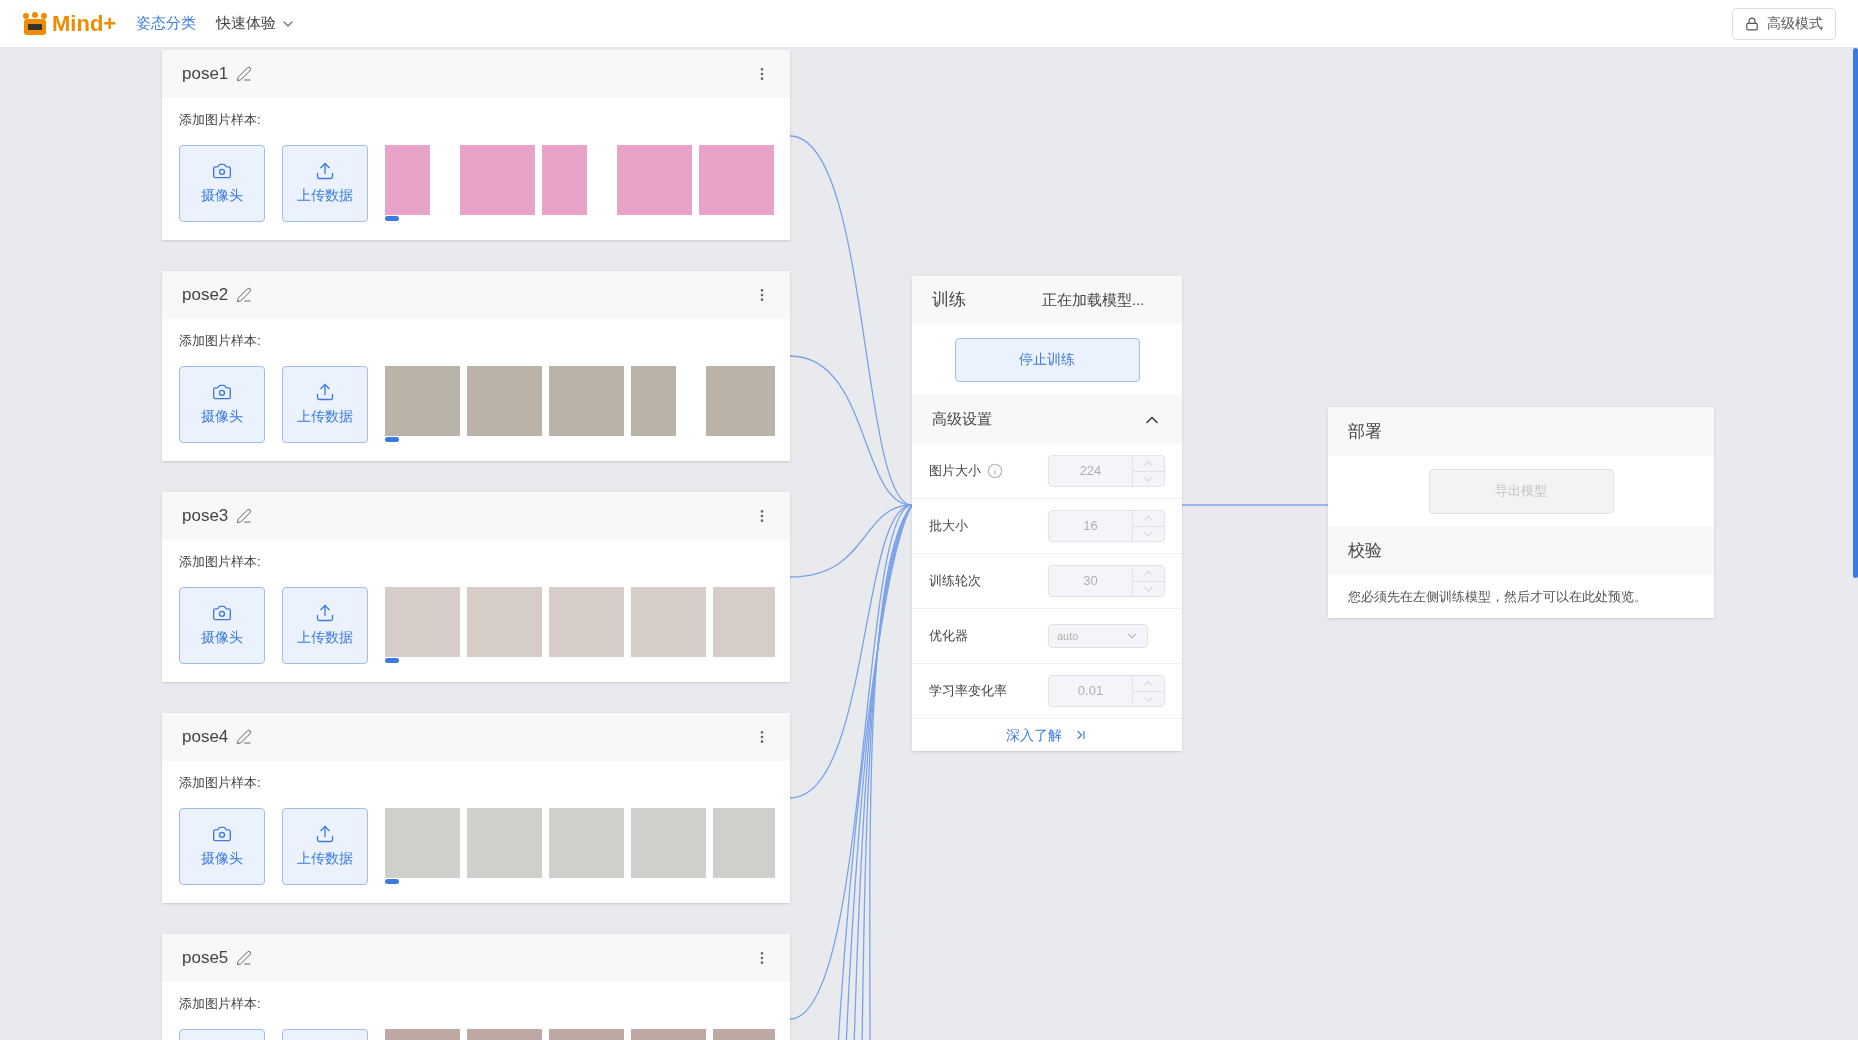 Image resolution: width=1858 pixels, height=1040 pixels. Describe the element at coordinates (205, 958) in the screenshot. I see `class-name: pose5` at that location.